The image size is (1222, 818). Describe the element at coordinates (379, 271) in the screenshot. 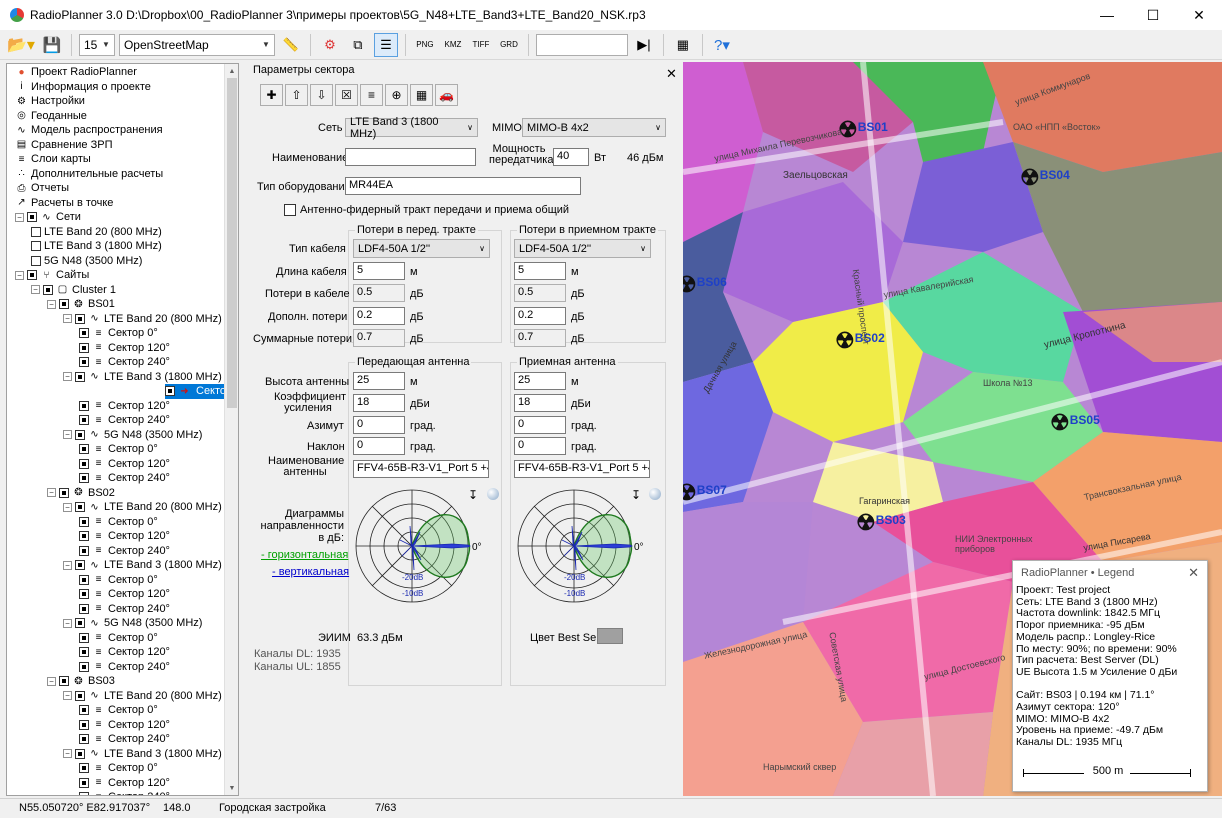

I see `cable-len-tx-input: 5` at that location.